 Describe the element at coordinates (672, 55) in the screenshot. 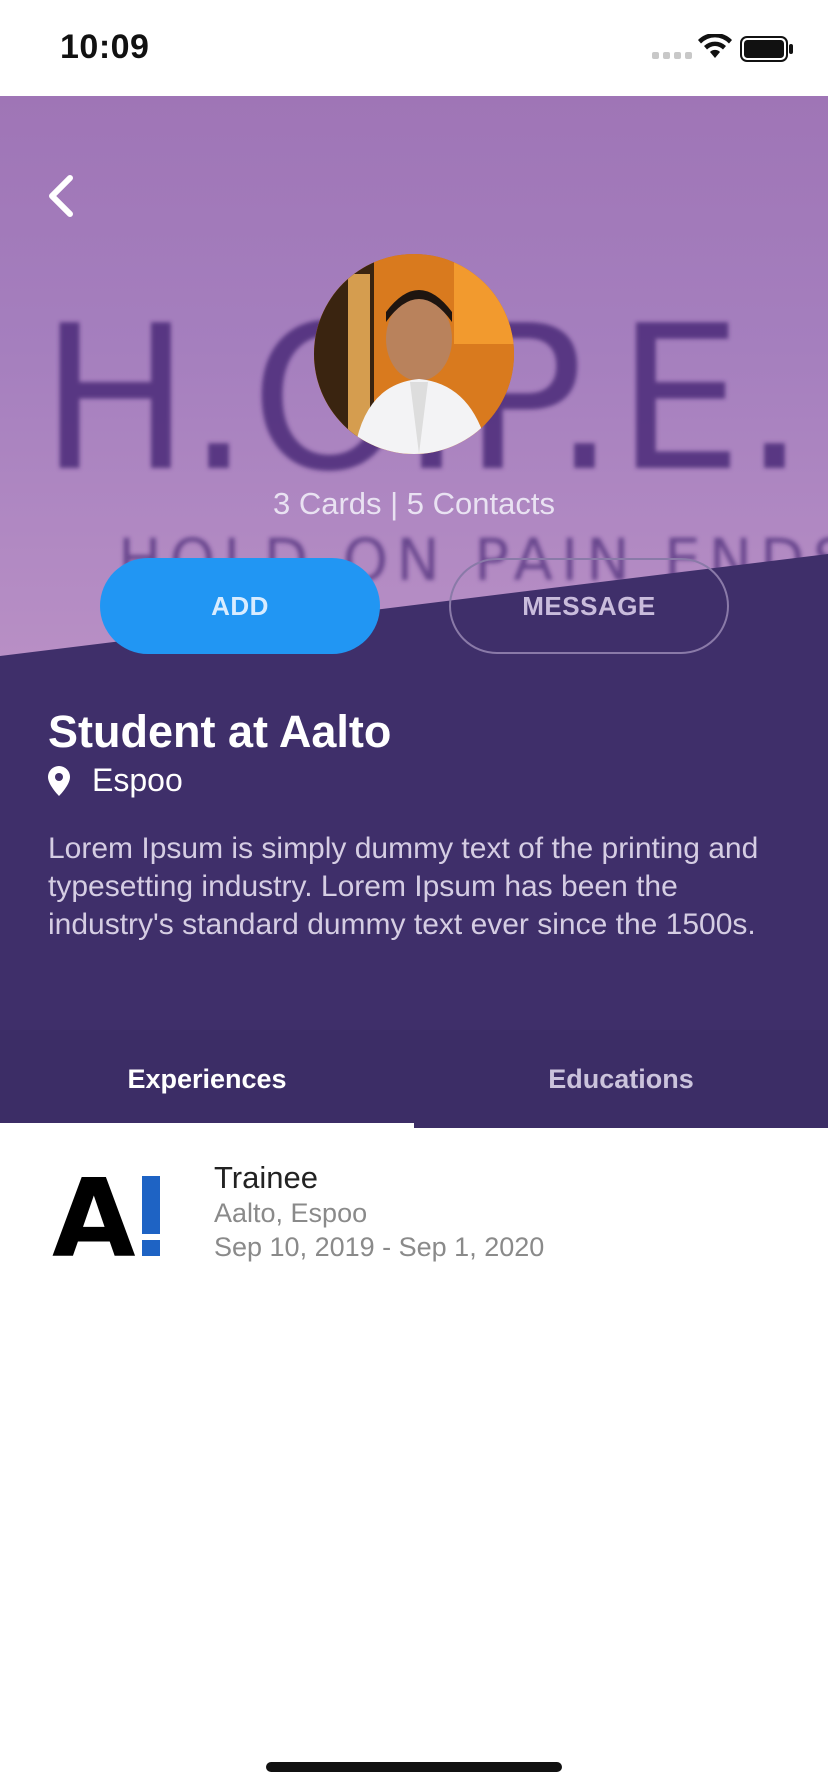

I see `cellular-signal-icon` at that location.